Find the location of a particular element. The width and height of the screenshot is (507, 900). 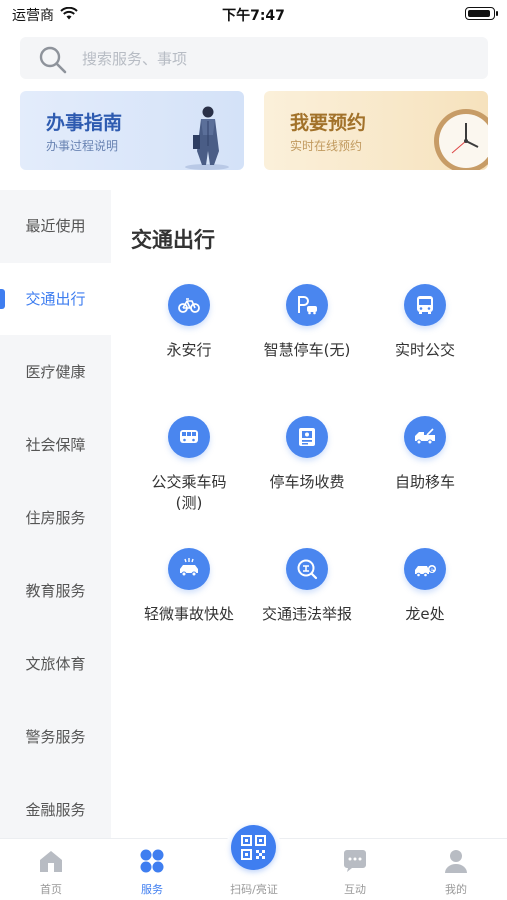

services-icon is located at coordinates (152, 861).